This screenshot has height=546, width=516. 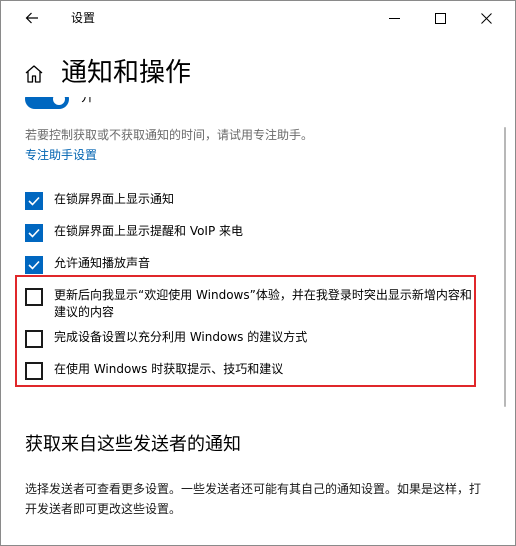 I want to click on title-bar: 设置, so click(x=258, y=18).